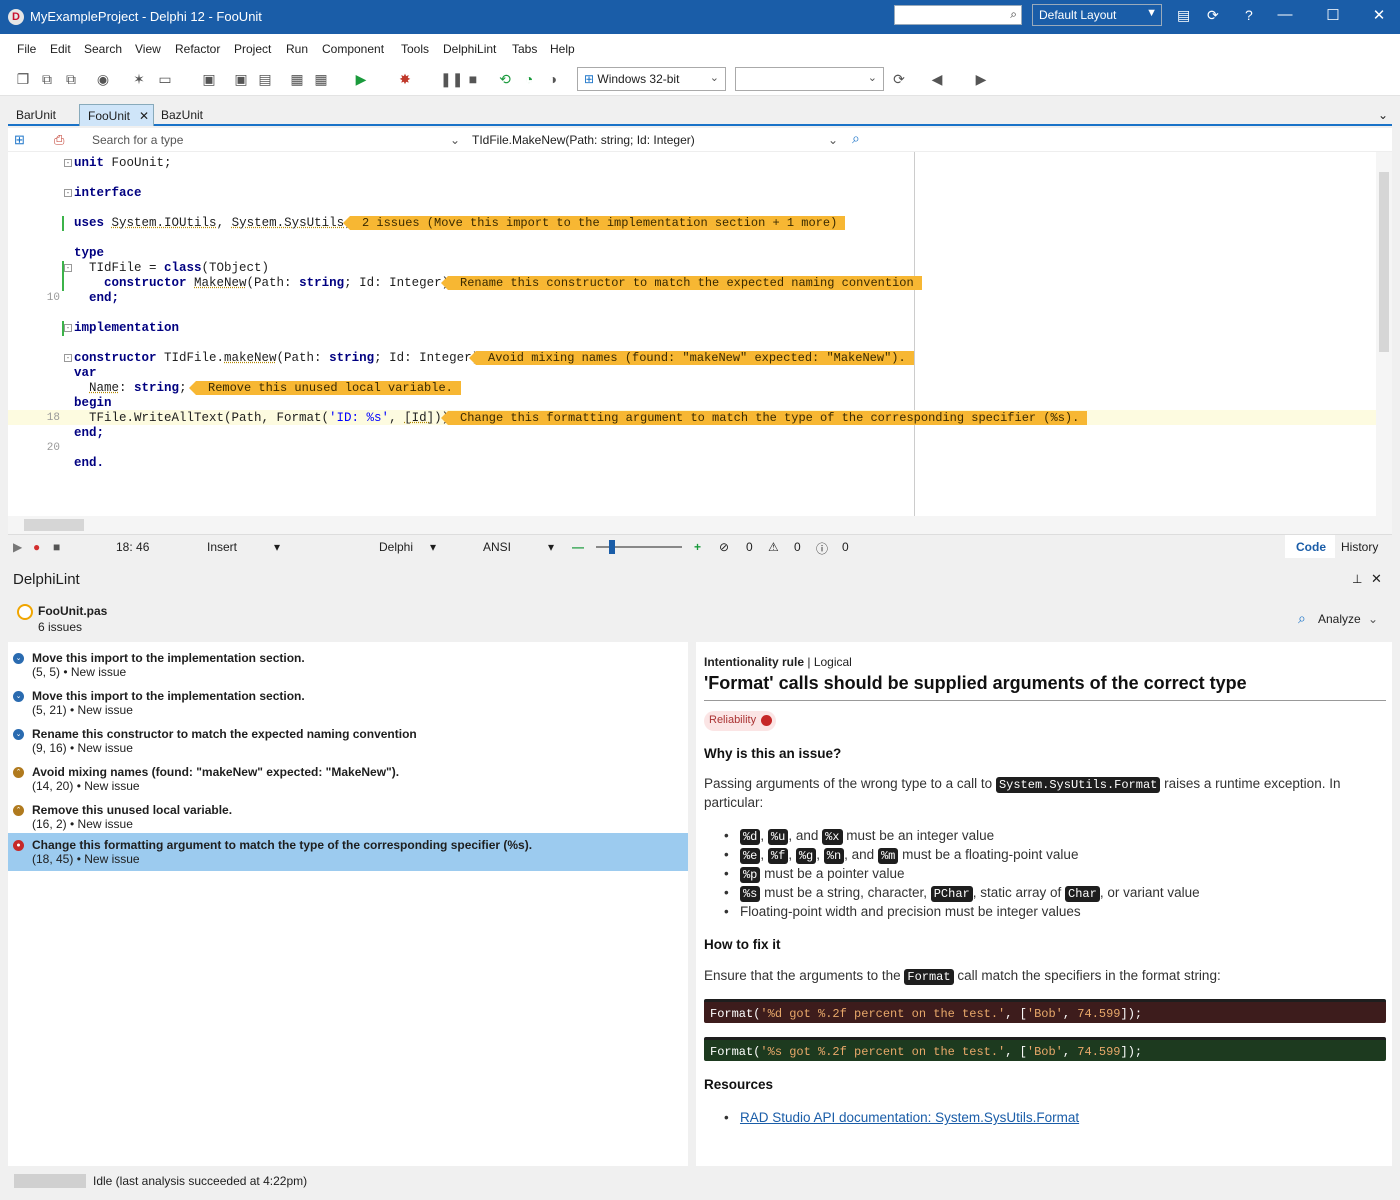 The image size is (1400, 1200). What do you see at coordinates (97, 298) in the screenshot?
I see `code-line-10: end;` at bounding box center [97, 298].